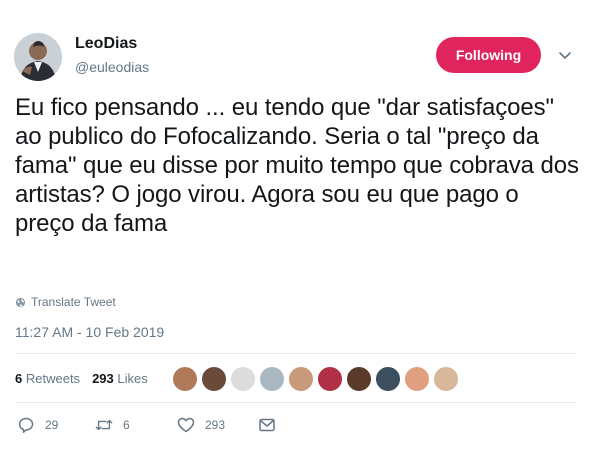 The height and width of the screenshot is (454, 596). Describe the element at coordinates (215, 425) in the screenshot. I see `like-count: 293` at that location.